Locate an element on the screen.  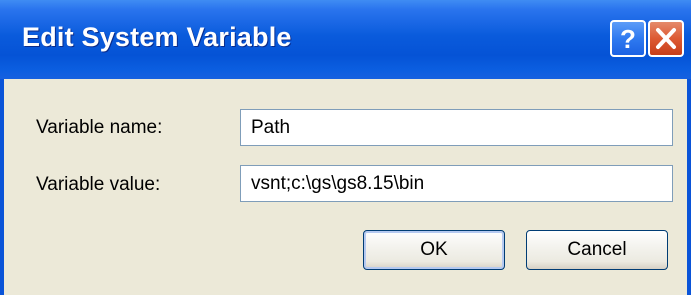
dialog-title: Edit System Variable is located at coordinates (157, 37).